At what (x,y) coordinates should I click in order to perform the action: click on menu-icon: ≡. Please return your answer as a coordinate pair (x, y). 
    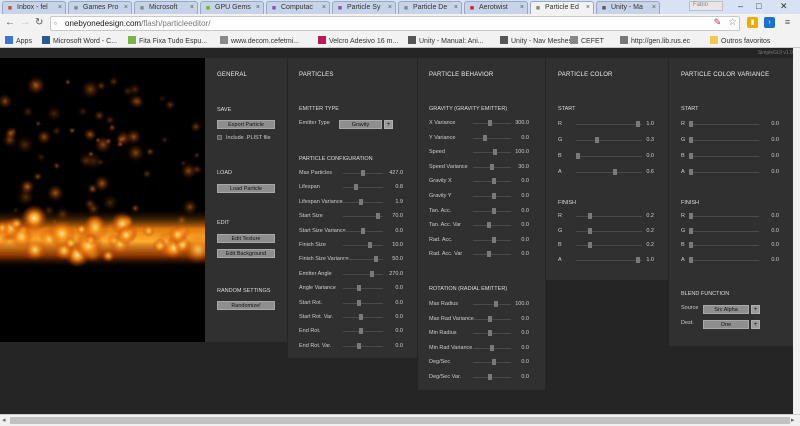
    Looking at the image, I should click on (787, 22).